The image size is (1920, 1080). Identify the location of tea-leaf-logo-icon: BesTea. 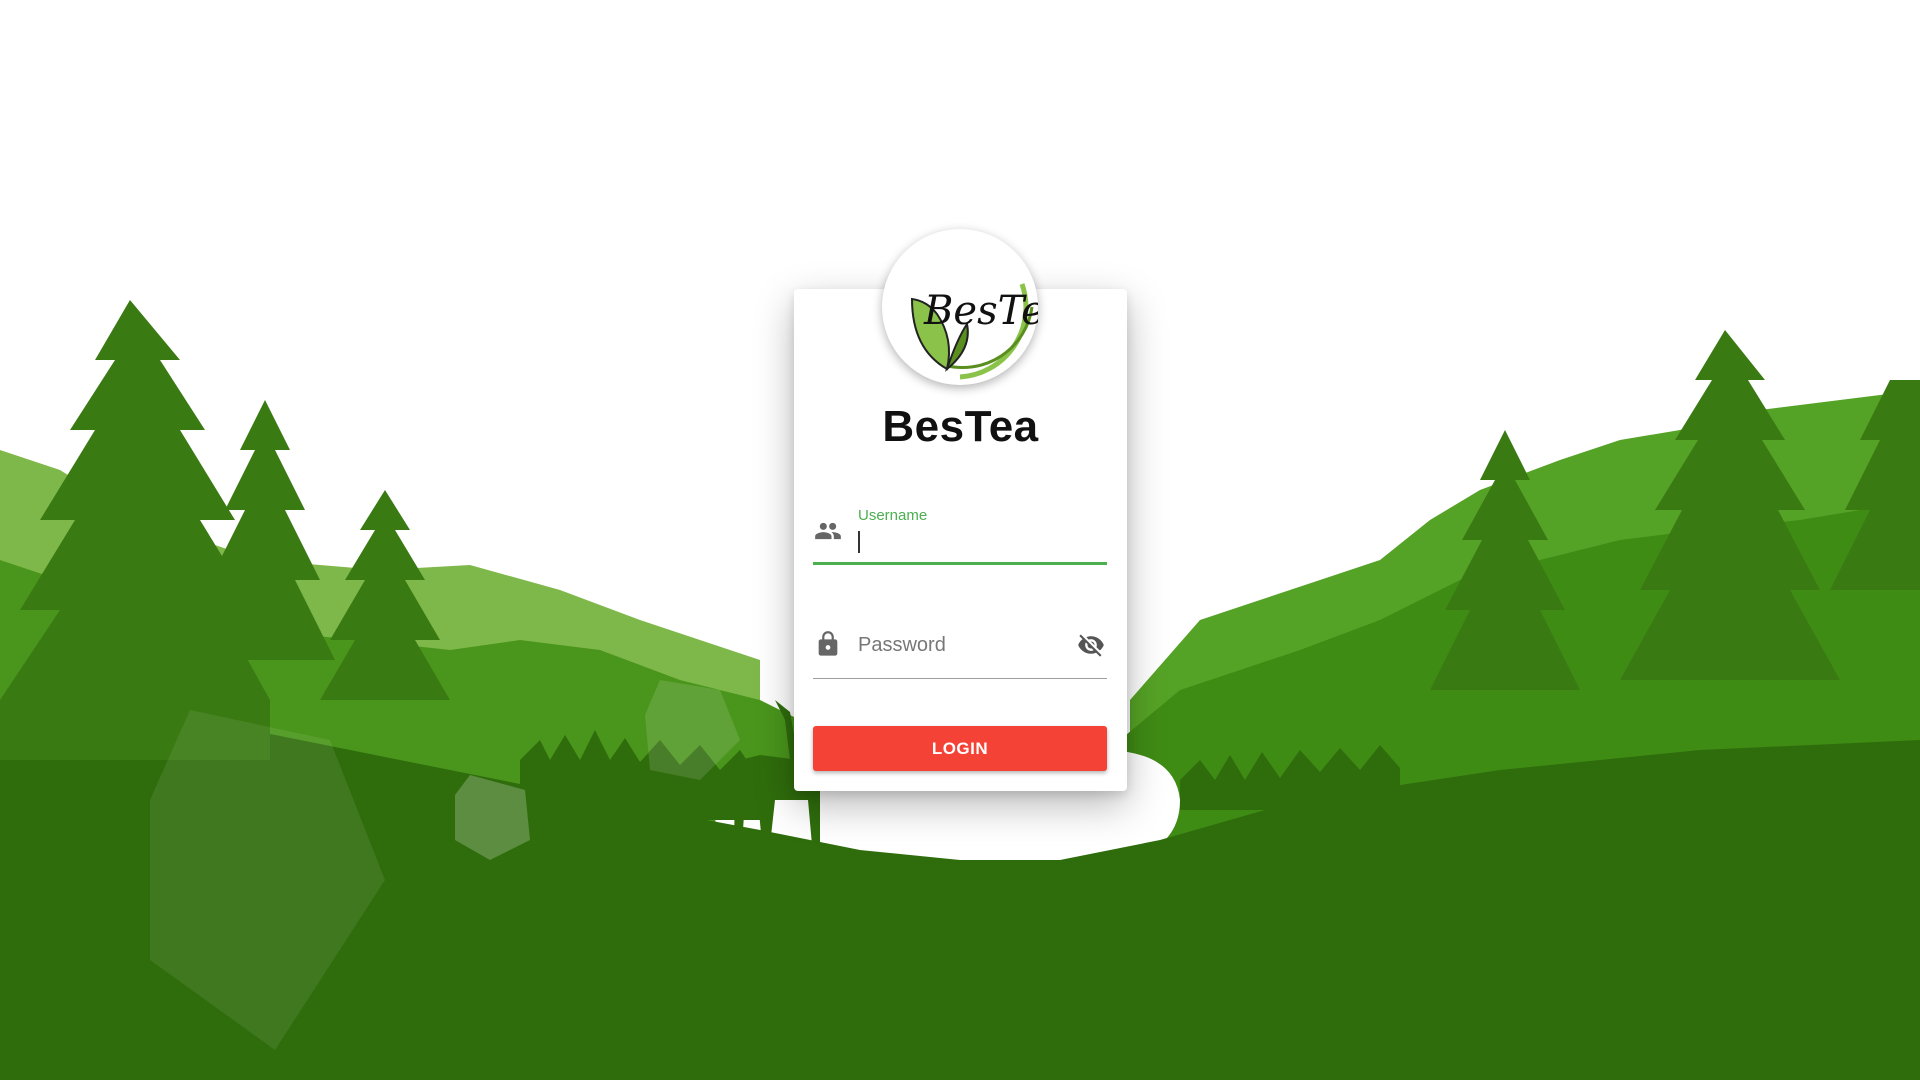
(965, 309).